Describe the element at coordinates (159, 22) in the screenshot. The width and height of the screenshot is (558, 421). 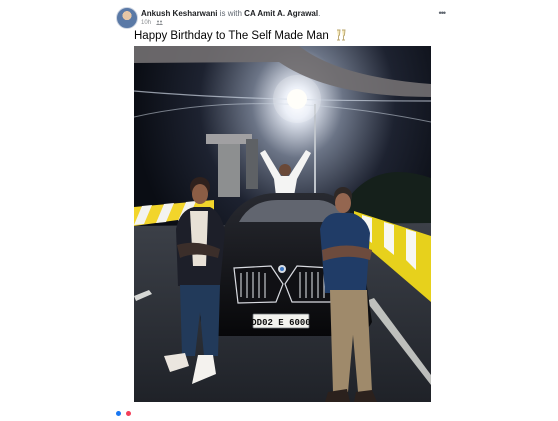
I see `friends-icon` at that location.